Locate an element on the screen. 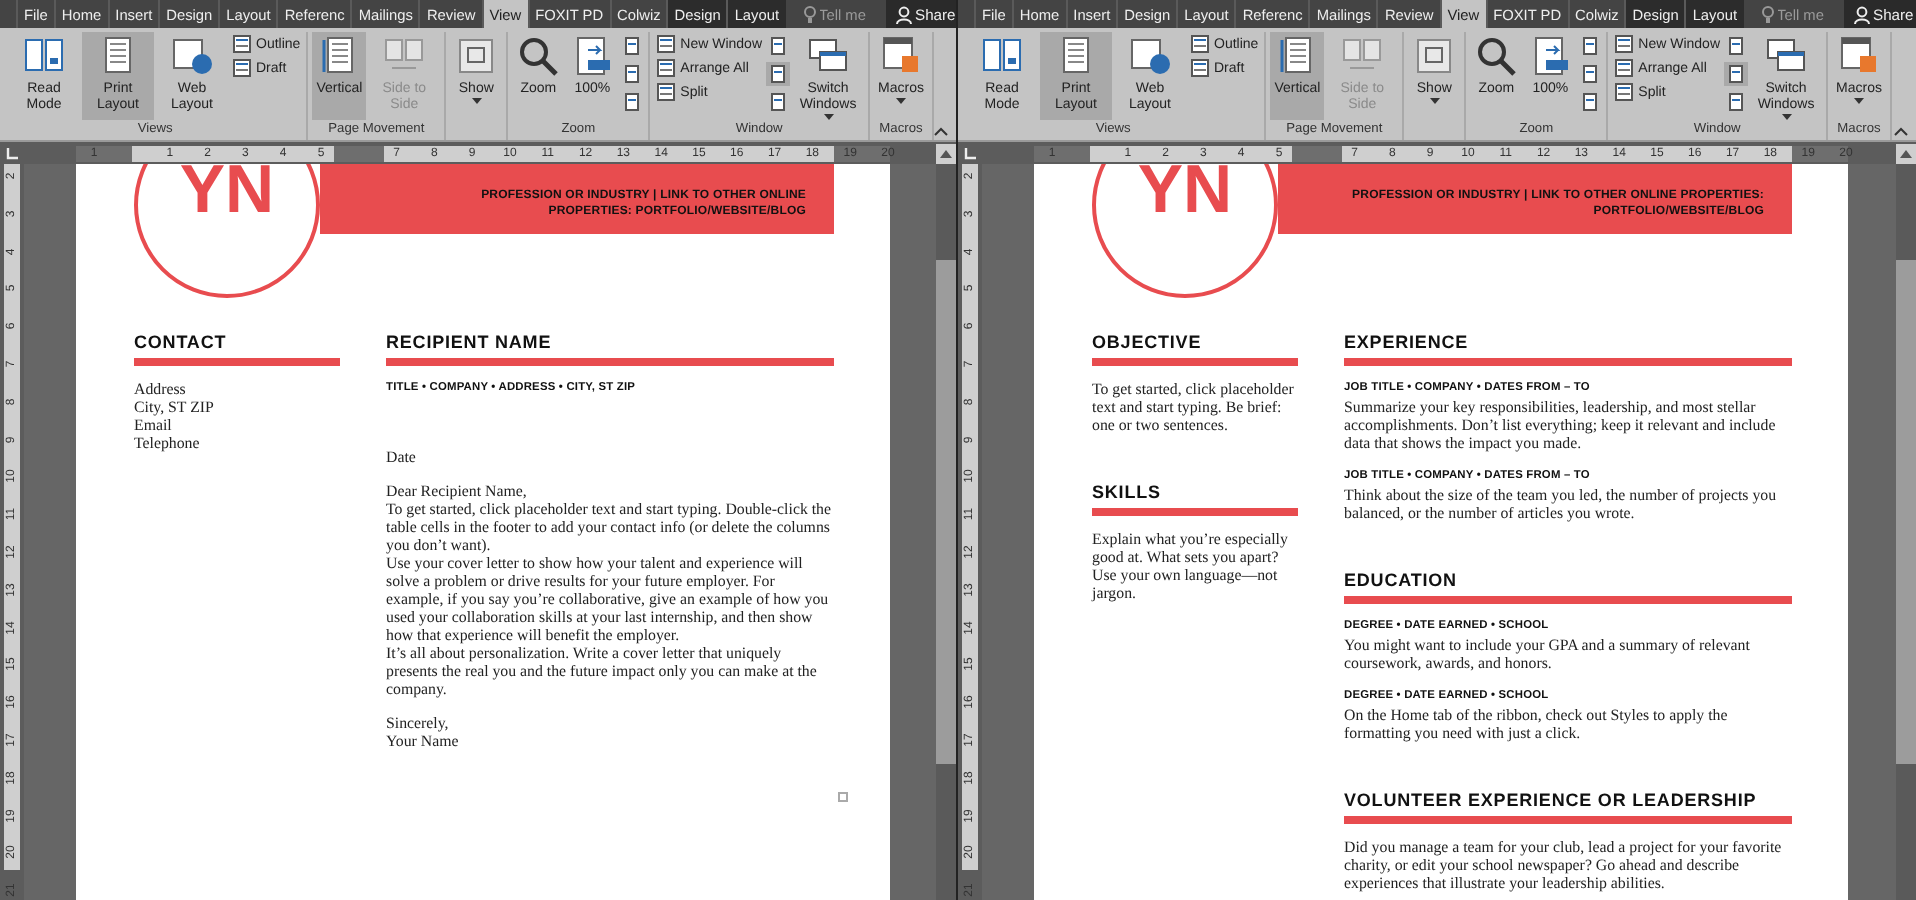 Image resolution: width=1916 pixels, height=900 pixels. section-heading: RECIPIENT NAME is located at coordinates (610, 349).